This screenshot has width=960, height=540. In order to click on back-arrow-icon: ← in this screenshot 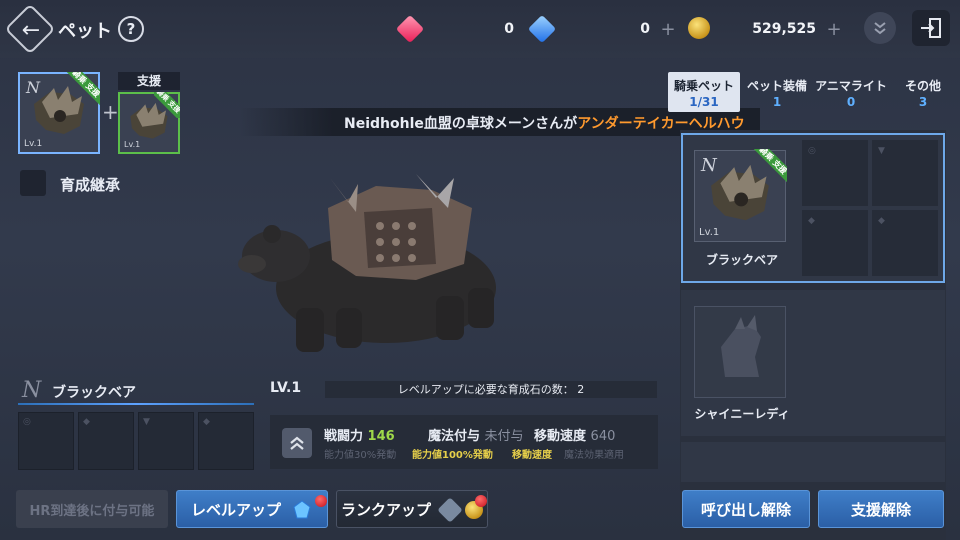, I will do `click(31, 30)`.